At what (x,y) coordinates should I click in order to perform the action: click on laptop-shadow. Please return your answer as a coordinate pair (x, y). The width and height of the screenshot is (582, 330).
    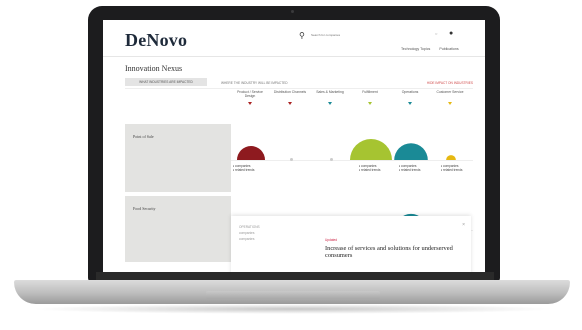
    Looking at the image, I should click on (293, 309).